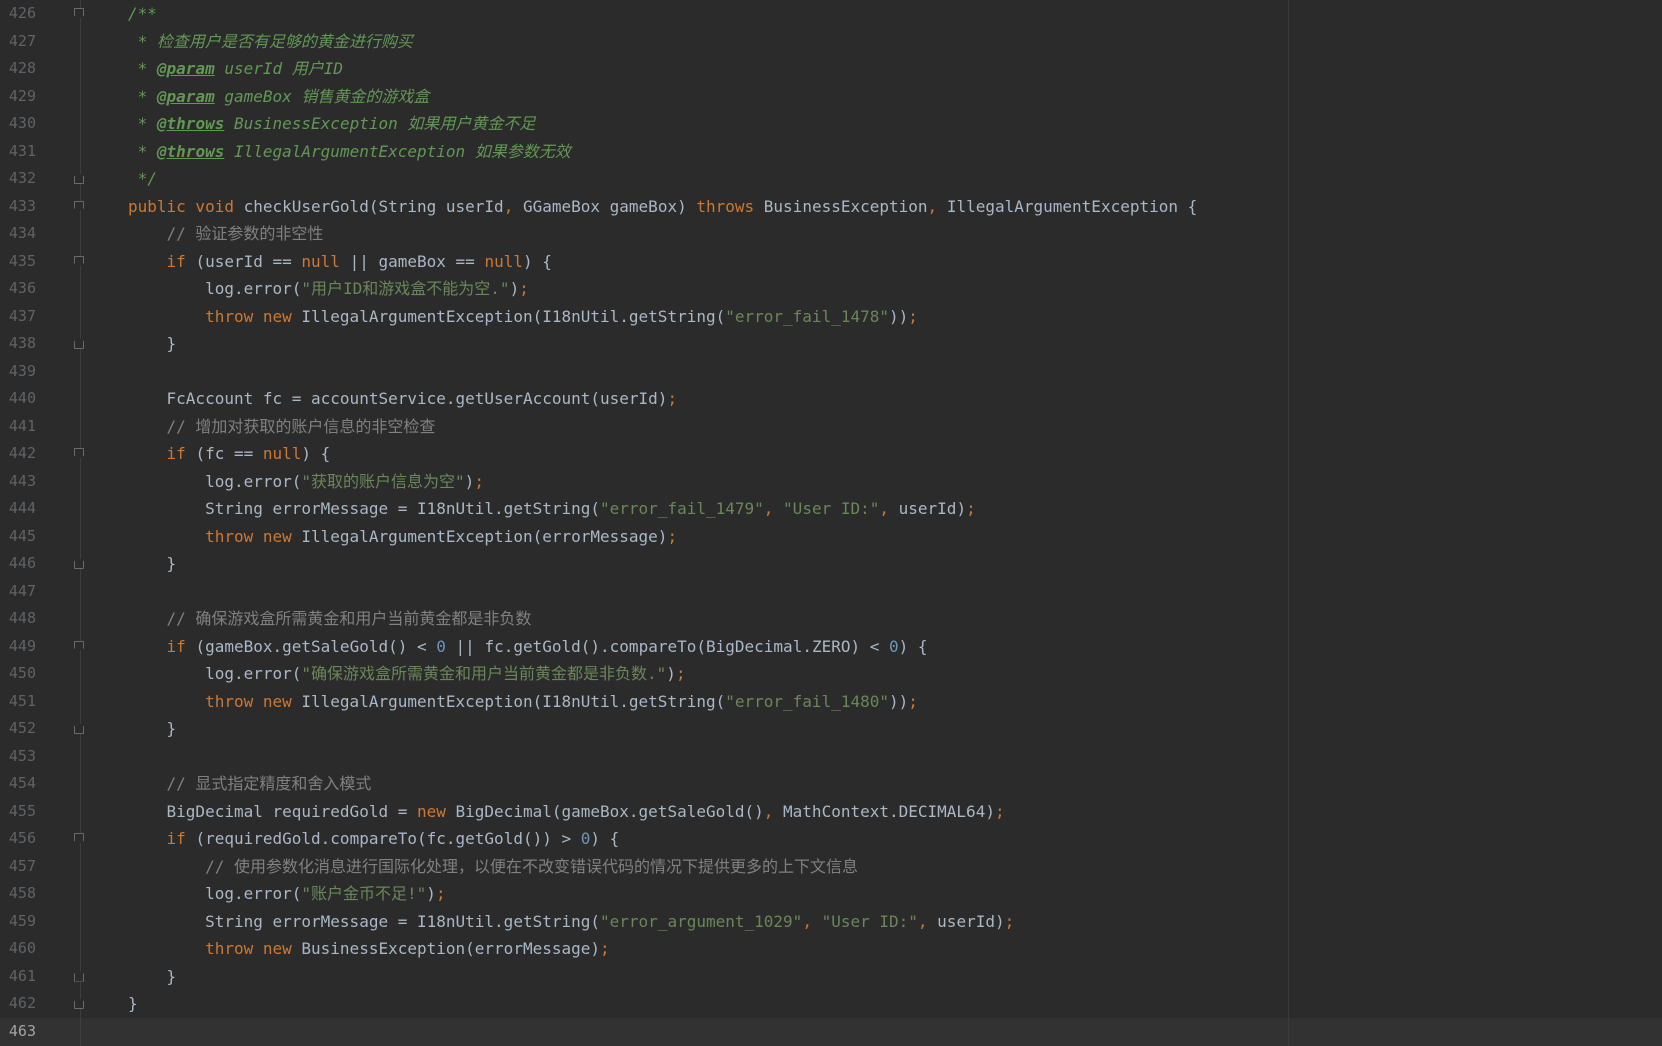 The width and height of the screenshot is (1662, 1046). Describe the element at coordinates (186, 206) in the screenshot. I see `code-token: public void` at that location.